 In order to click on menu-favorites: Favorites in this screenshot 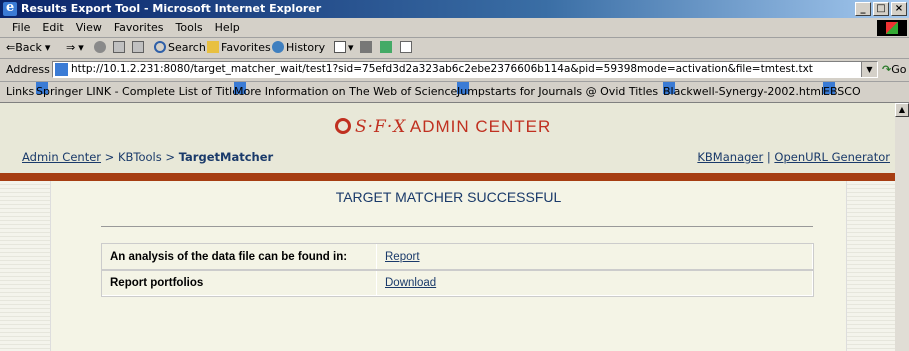, I will do `click(139, 28)`.